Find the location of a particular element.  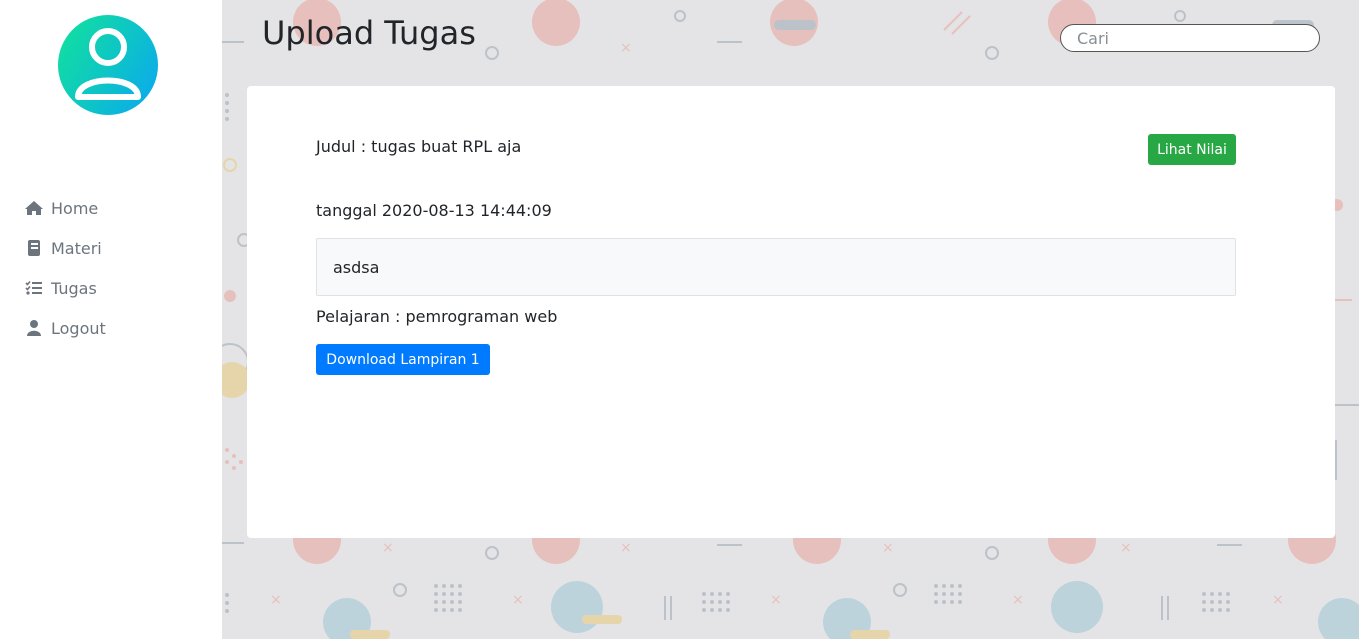

sidebar-item-label: Tugas is located at coordinates (74, 288).